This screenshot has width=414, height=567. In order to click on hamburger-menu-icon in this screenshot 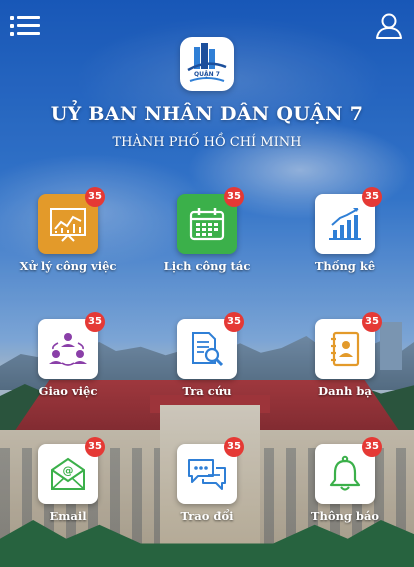, I will do `click(26, 26)`.